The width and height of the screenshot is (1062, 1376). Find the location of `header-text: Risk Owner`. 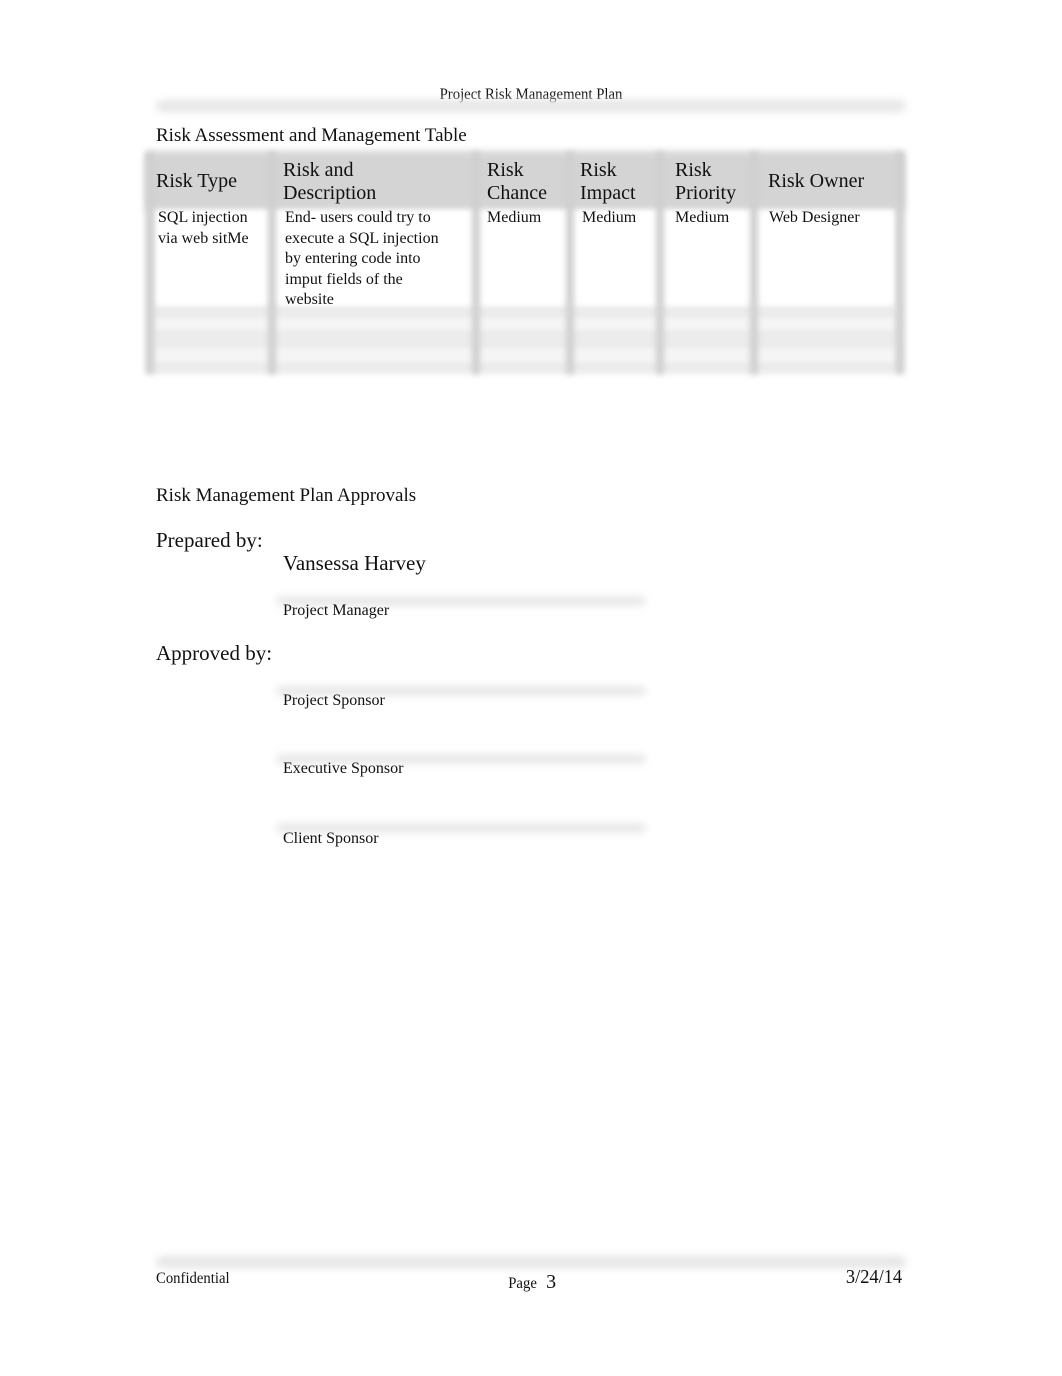

header-text: Risk Owner is located at coordinates (816, 181).